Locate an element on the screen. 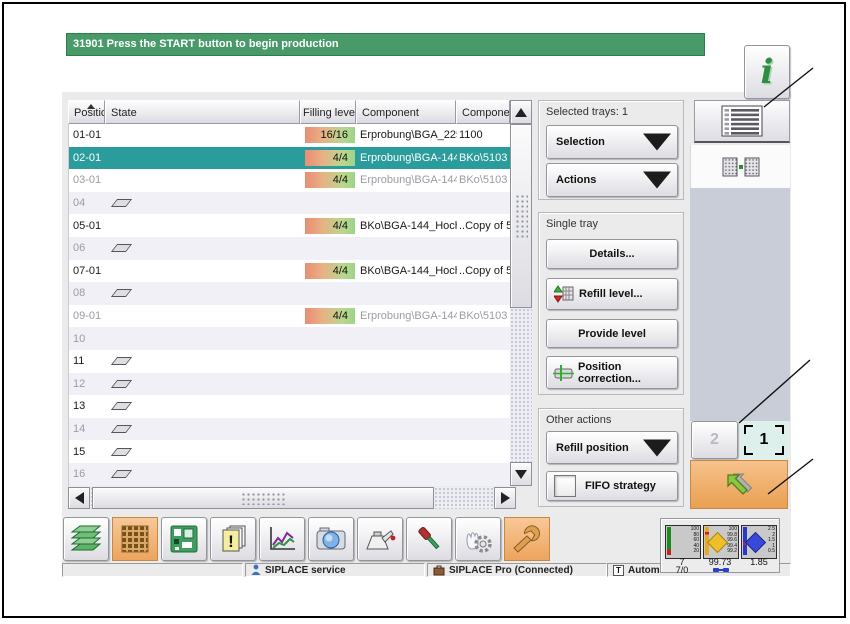 This screenshot has height=624, width=850. table-row: 08 is located at coordinates (289, 293).